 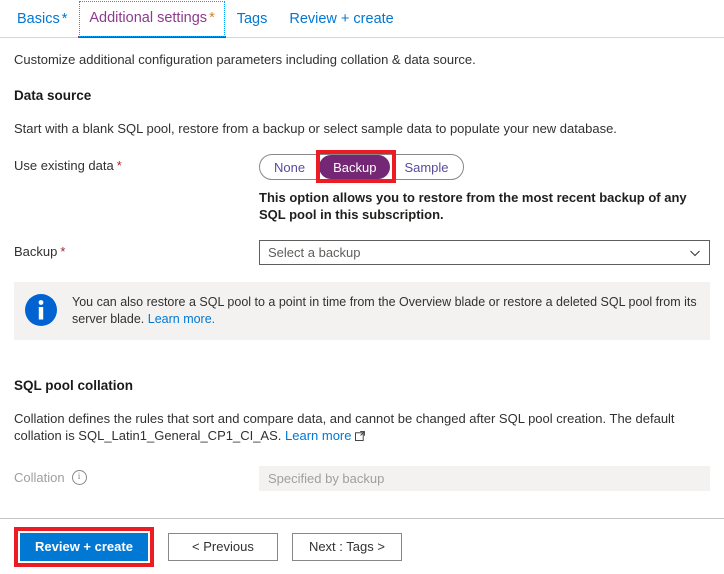 What do you see at coordinates (136, 163) in the screenshot?
I see `use-existing-data-label-wrap: Use existing data *` at bounding box center [136, 163].